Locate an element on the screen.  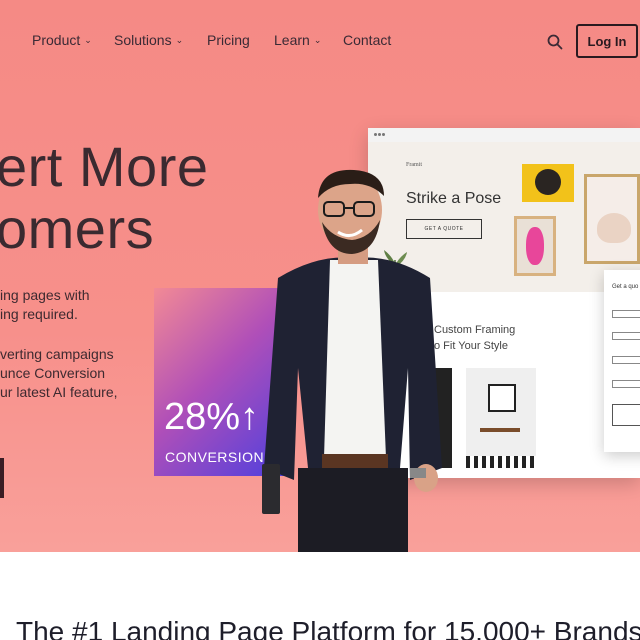
nav-item-pricing: Pricing is located at coordinates (228, 40).